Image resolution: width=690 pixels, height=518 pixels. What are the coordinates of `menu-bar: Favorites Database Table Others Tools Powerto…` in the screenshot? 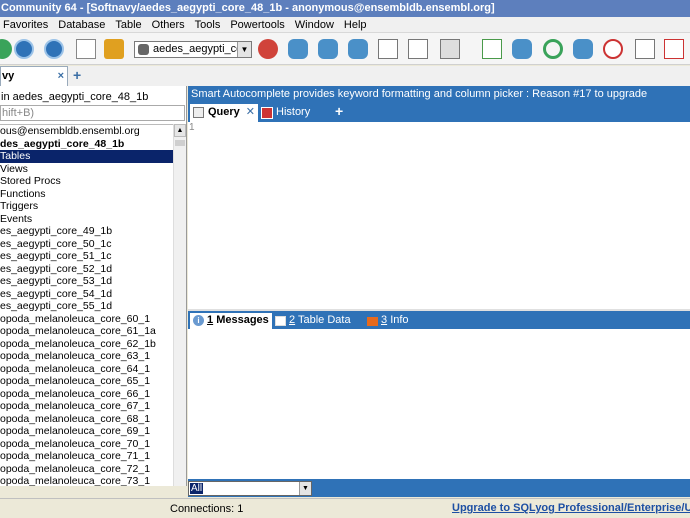 It's located at (345, 25).